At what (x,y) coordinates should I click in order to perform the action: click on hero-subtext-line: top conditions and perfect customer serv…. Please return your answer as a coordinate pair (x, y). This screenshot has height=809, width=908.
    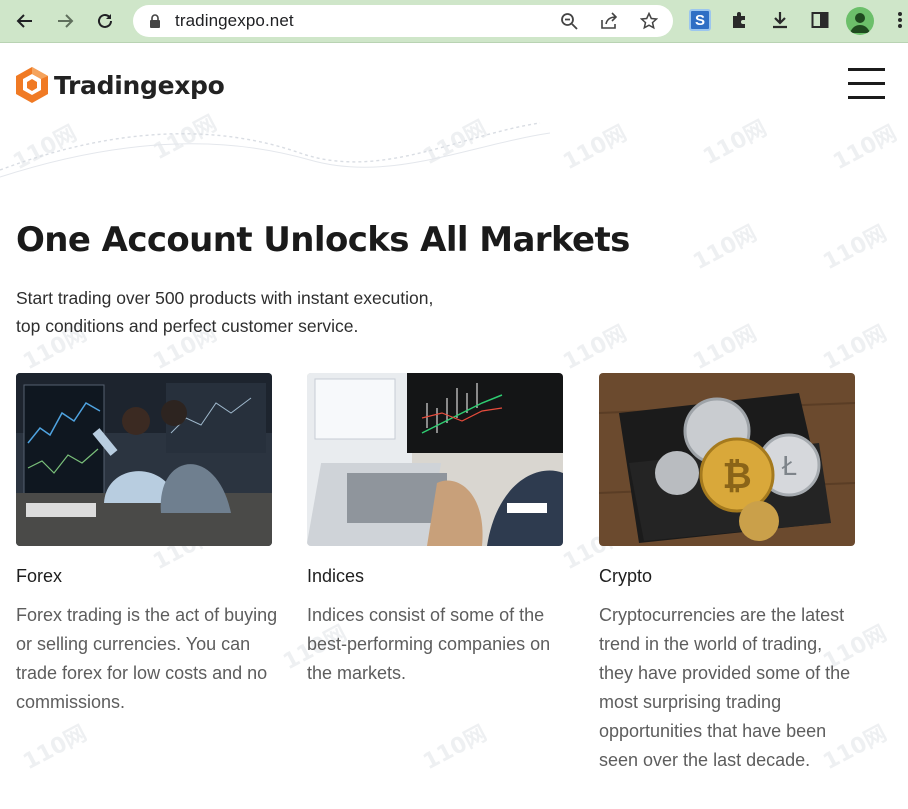
    Looking at the image, I should click on (187, 326).